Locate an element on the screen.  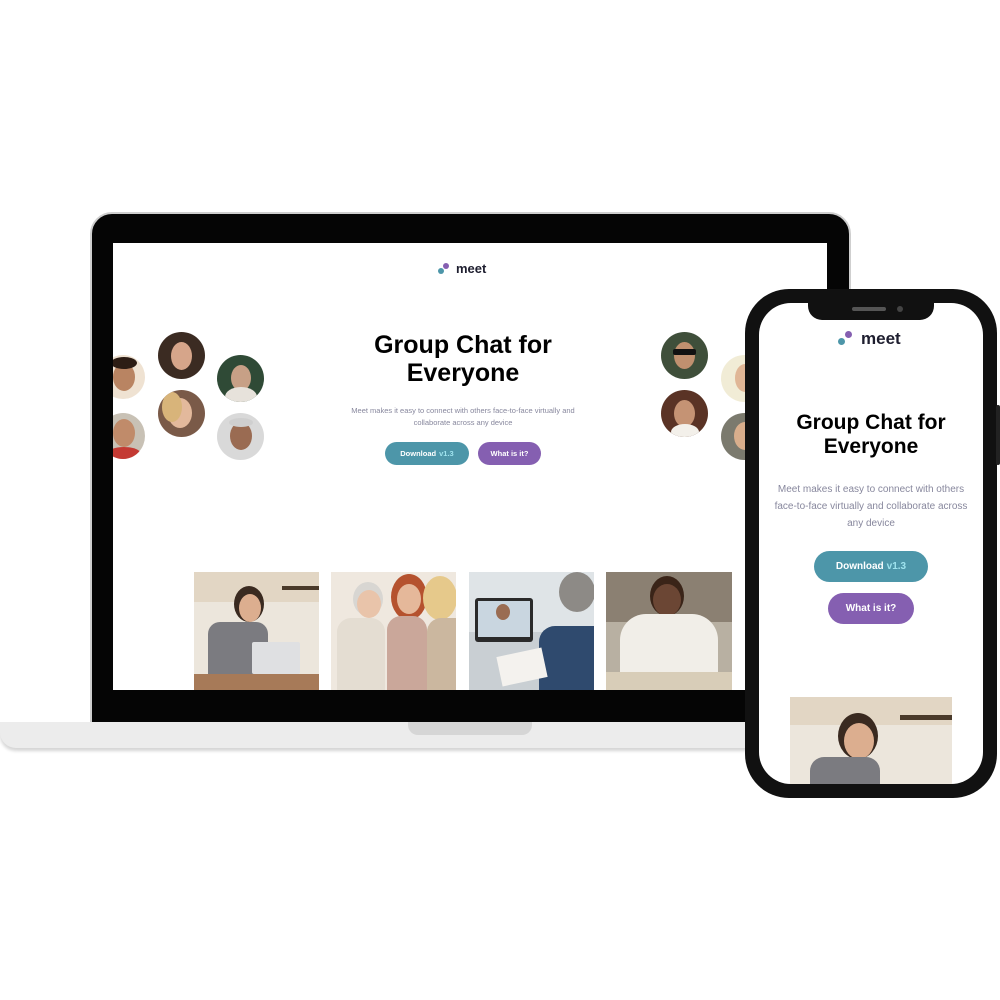
phone-side-button is located at coordinates (998, 435).